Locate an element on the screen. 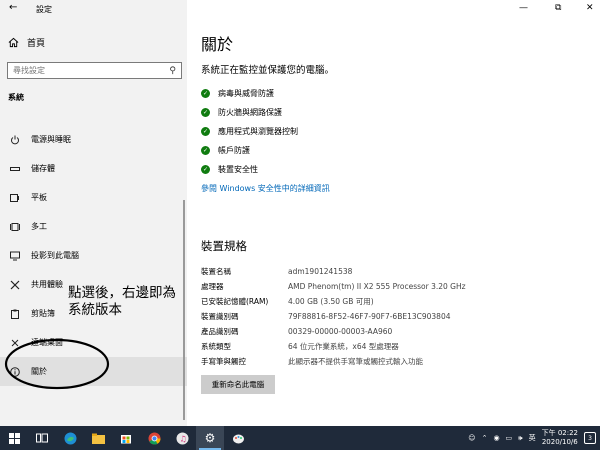  task-view-button is located at coordinates (42, 438).